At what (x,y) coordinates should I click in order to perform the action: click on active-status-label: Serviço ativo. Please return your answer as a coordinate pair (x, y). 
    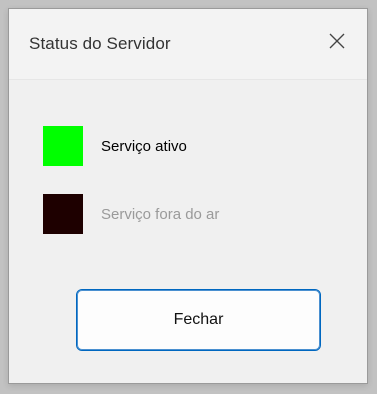
    Looking at the image, I should click on (144, 146).